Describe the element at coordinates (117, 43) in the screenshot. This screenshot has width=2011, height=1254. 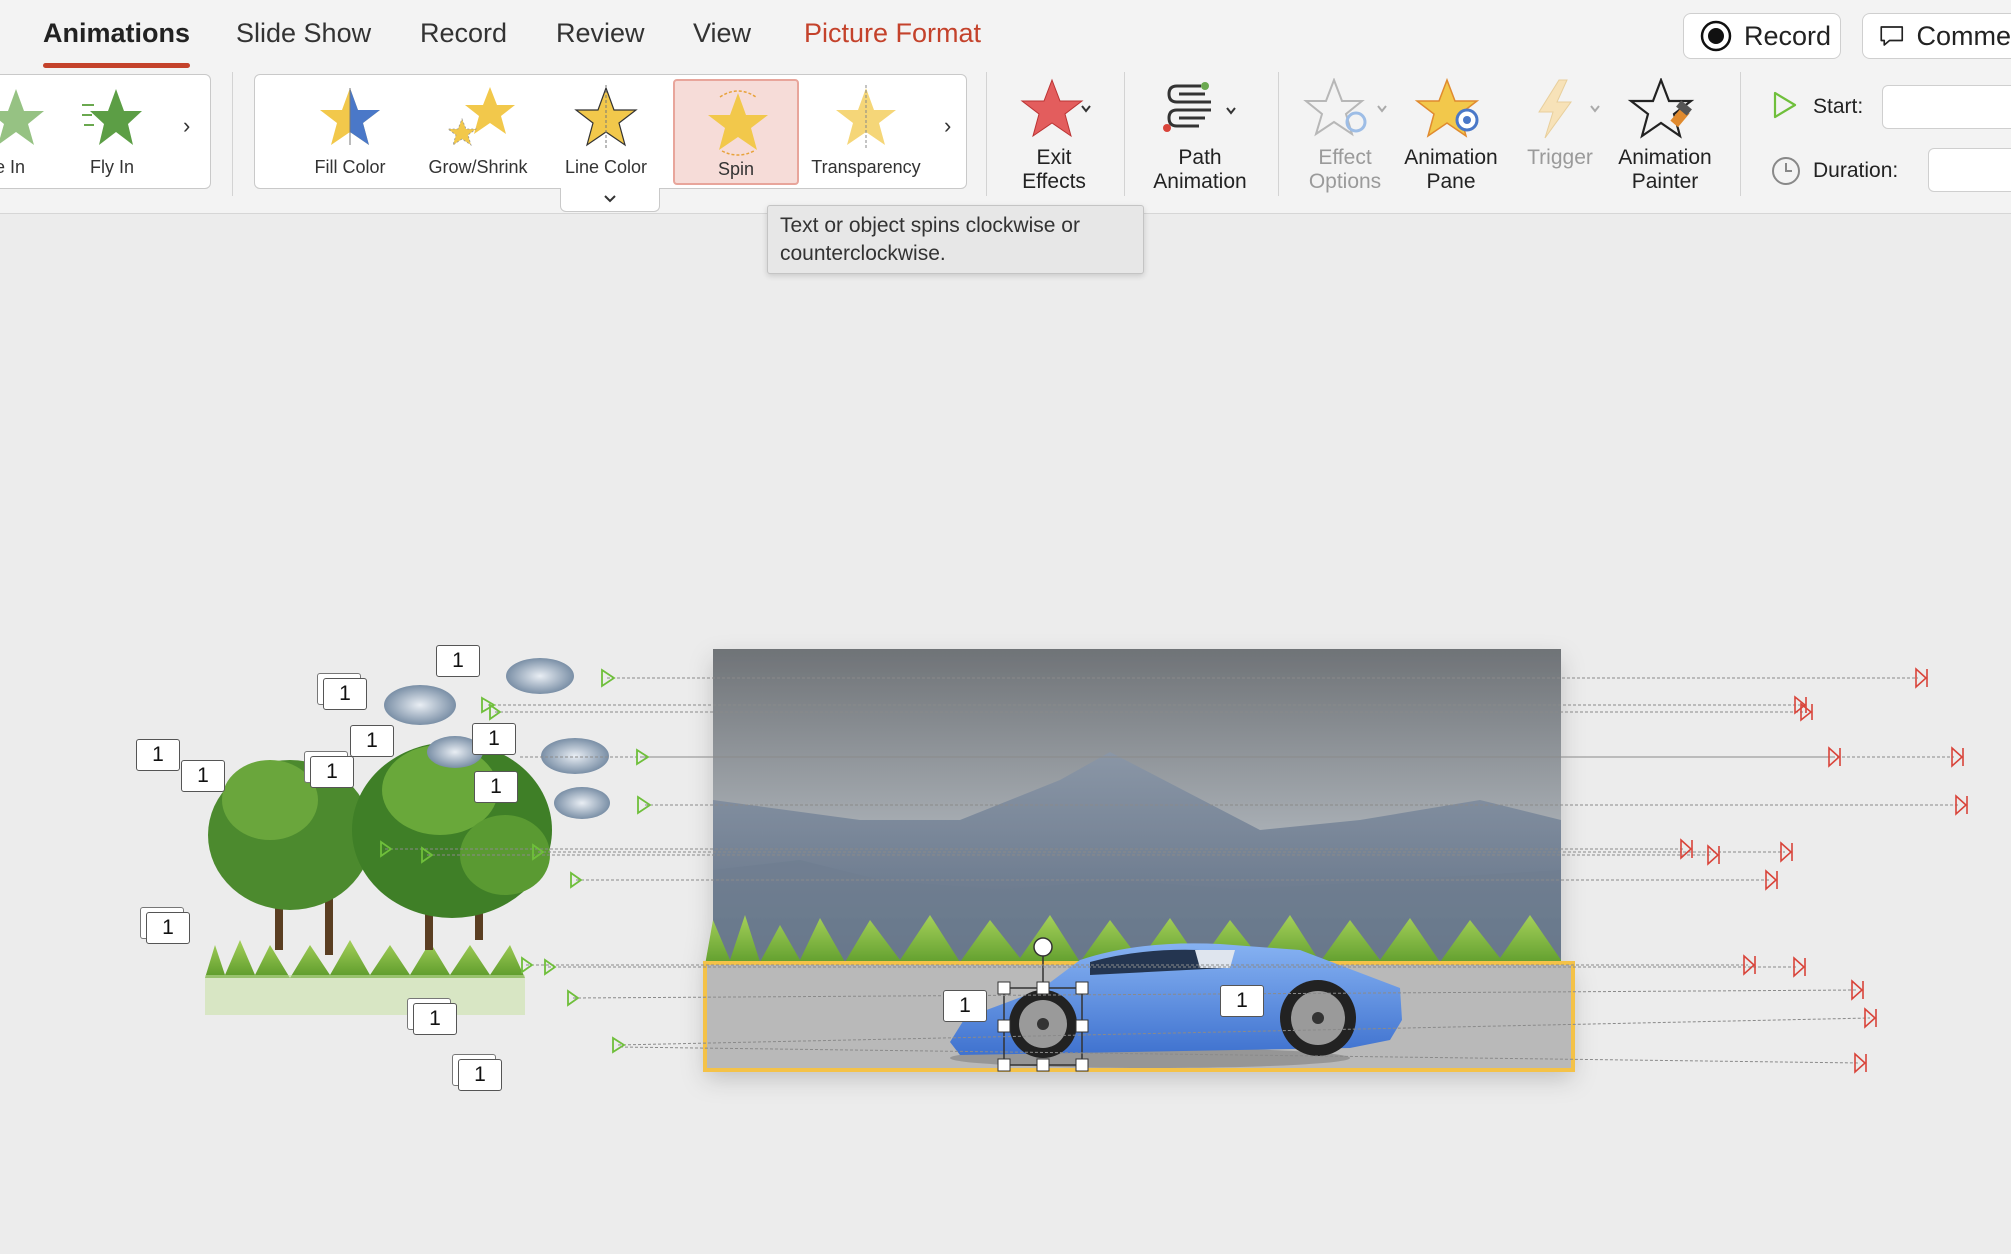
I see `tab-animations: Animations` at that location.